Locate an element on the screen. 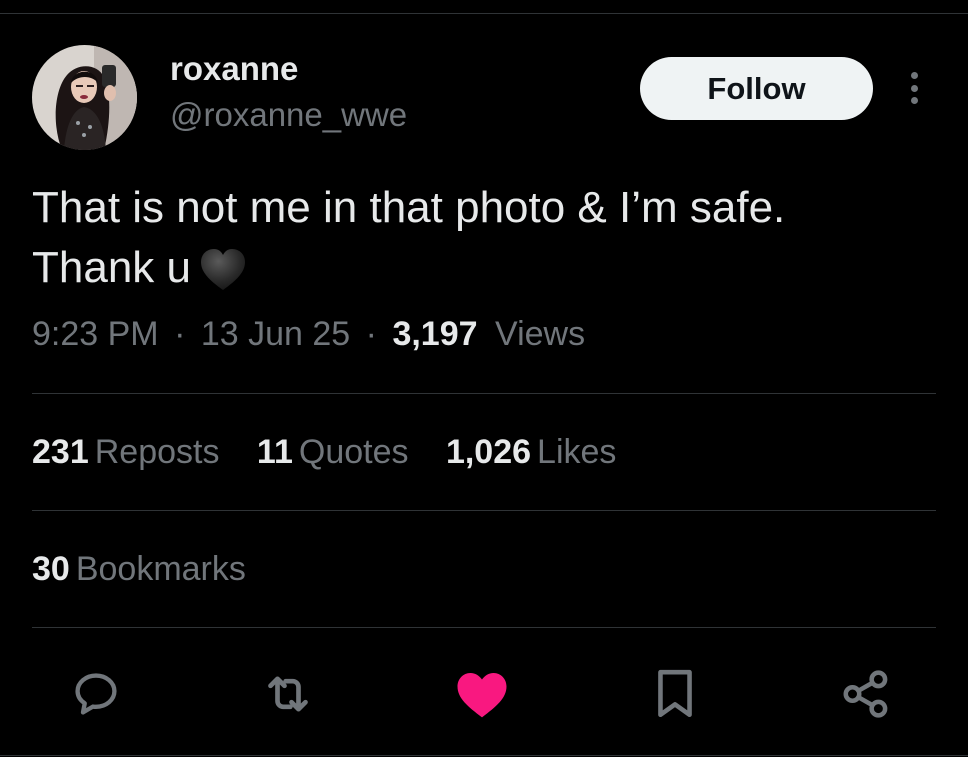  bookmark-icon is located at coordinates (675, 694).